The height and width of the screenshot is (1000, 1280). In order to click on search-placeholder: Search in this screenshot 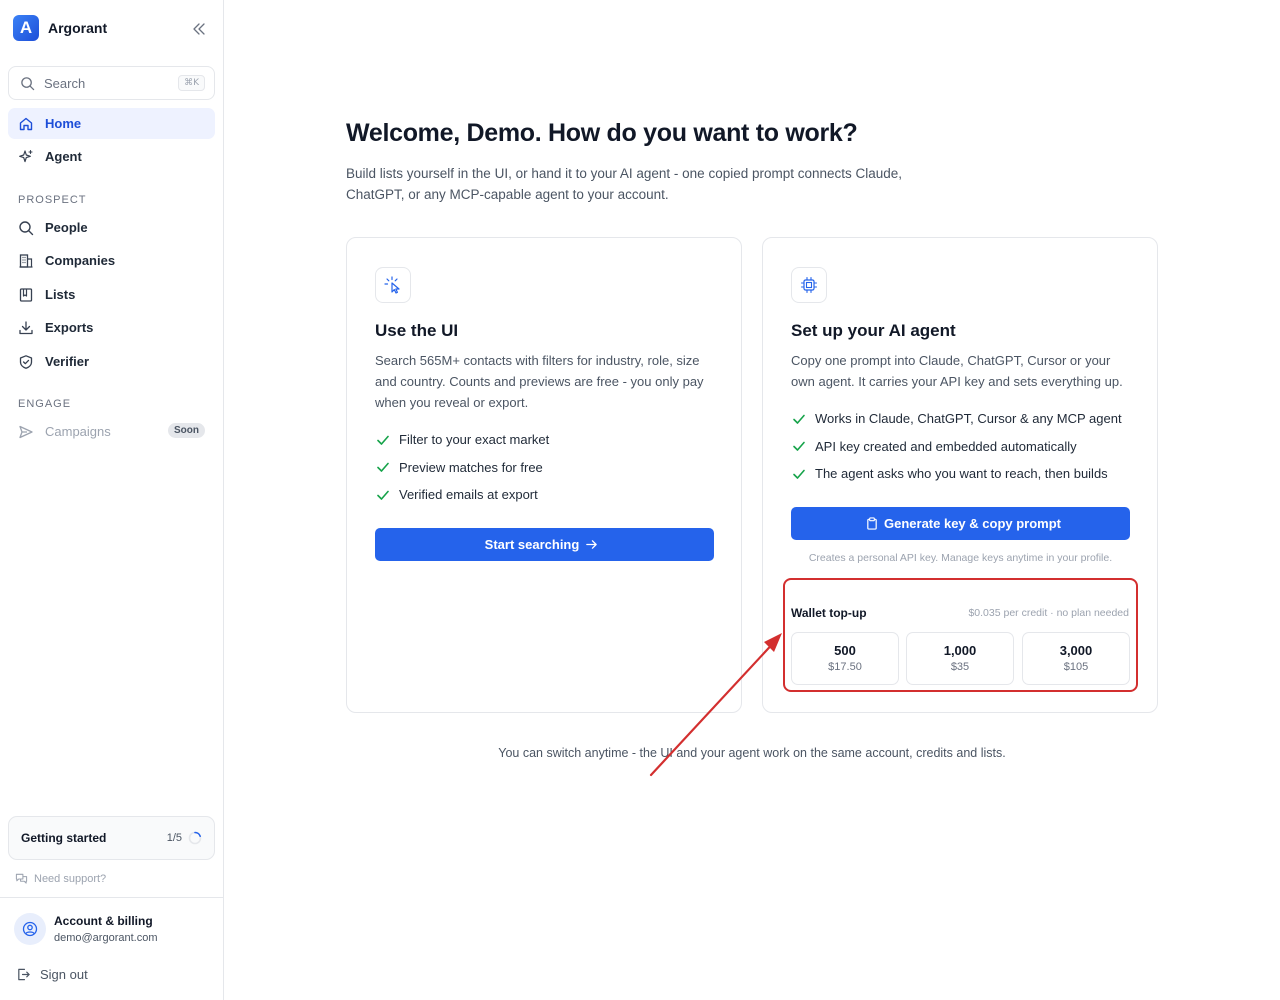, I will do `click(65, 83)`.